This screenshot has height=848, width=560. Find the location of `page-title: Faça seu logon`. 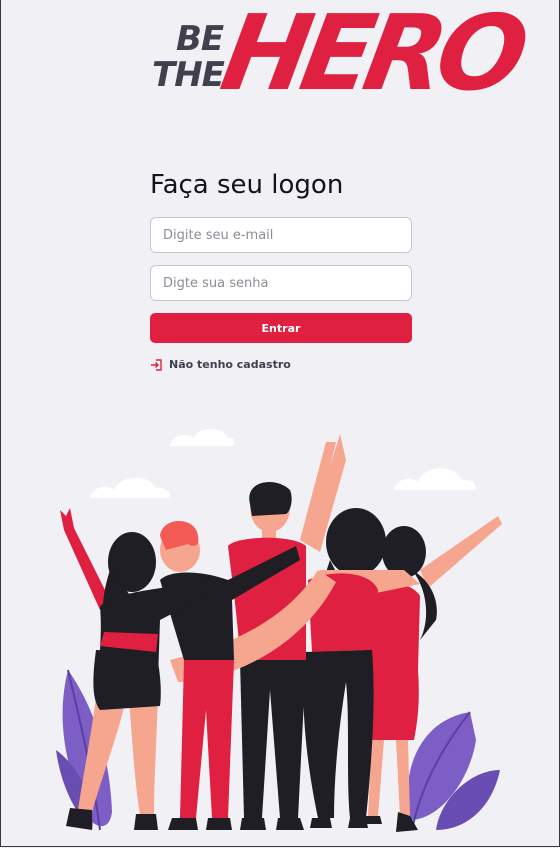

page-title: Faça seu logon is located at coordinates (247, 185).